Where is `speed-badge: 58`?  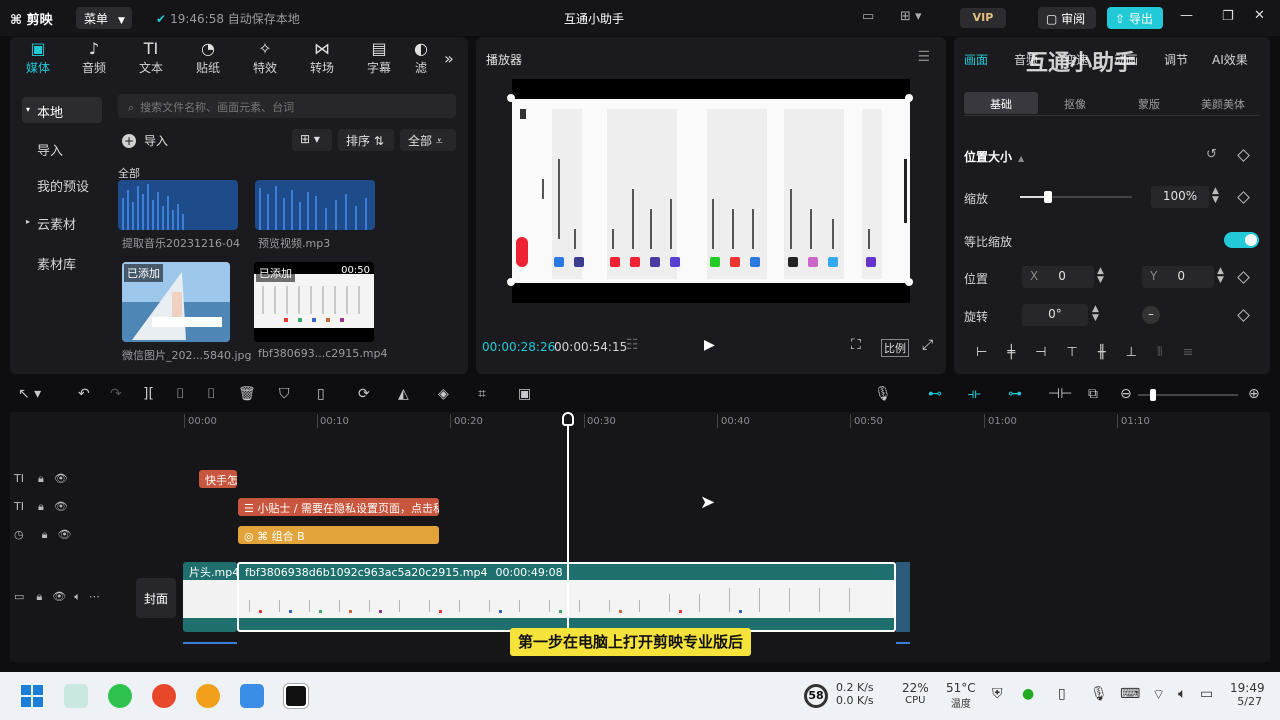
speed-badge: 58 is located at coordinates (816, 696).